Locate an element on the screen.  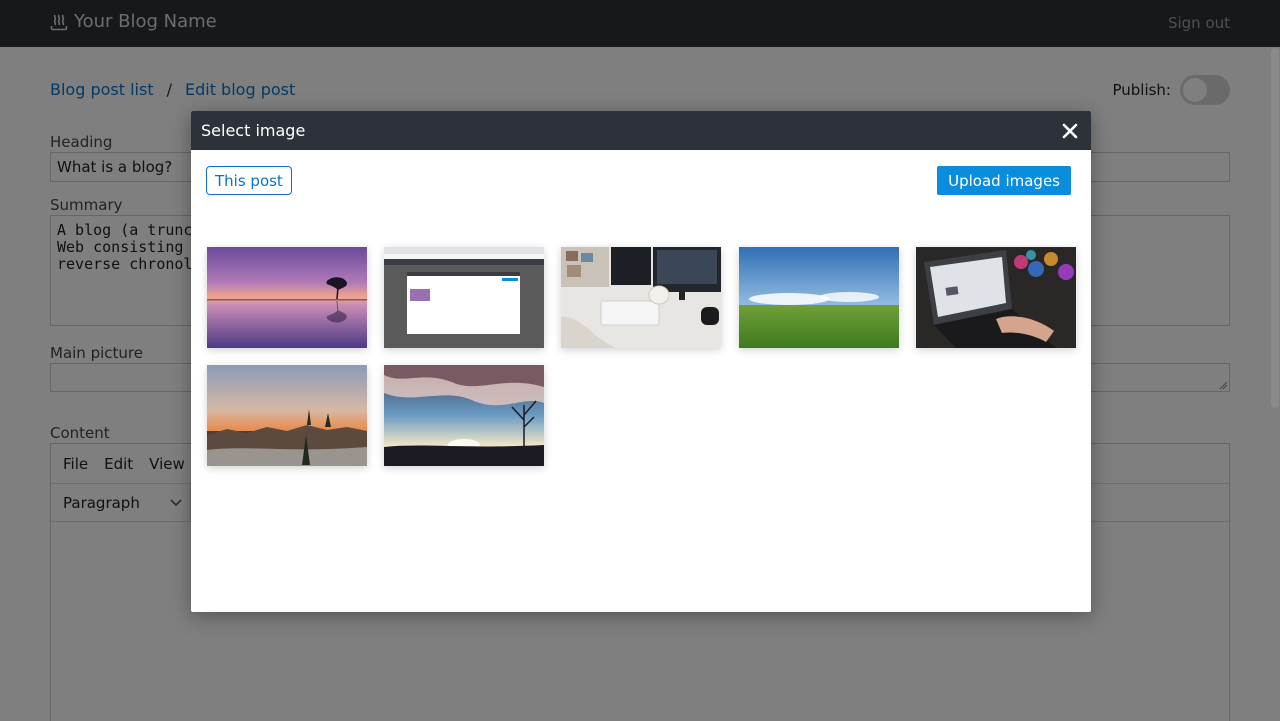
purple-lake-sunset-image is located at coordinates (287, 297).